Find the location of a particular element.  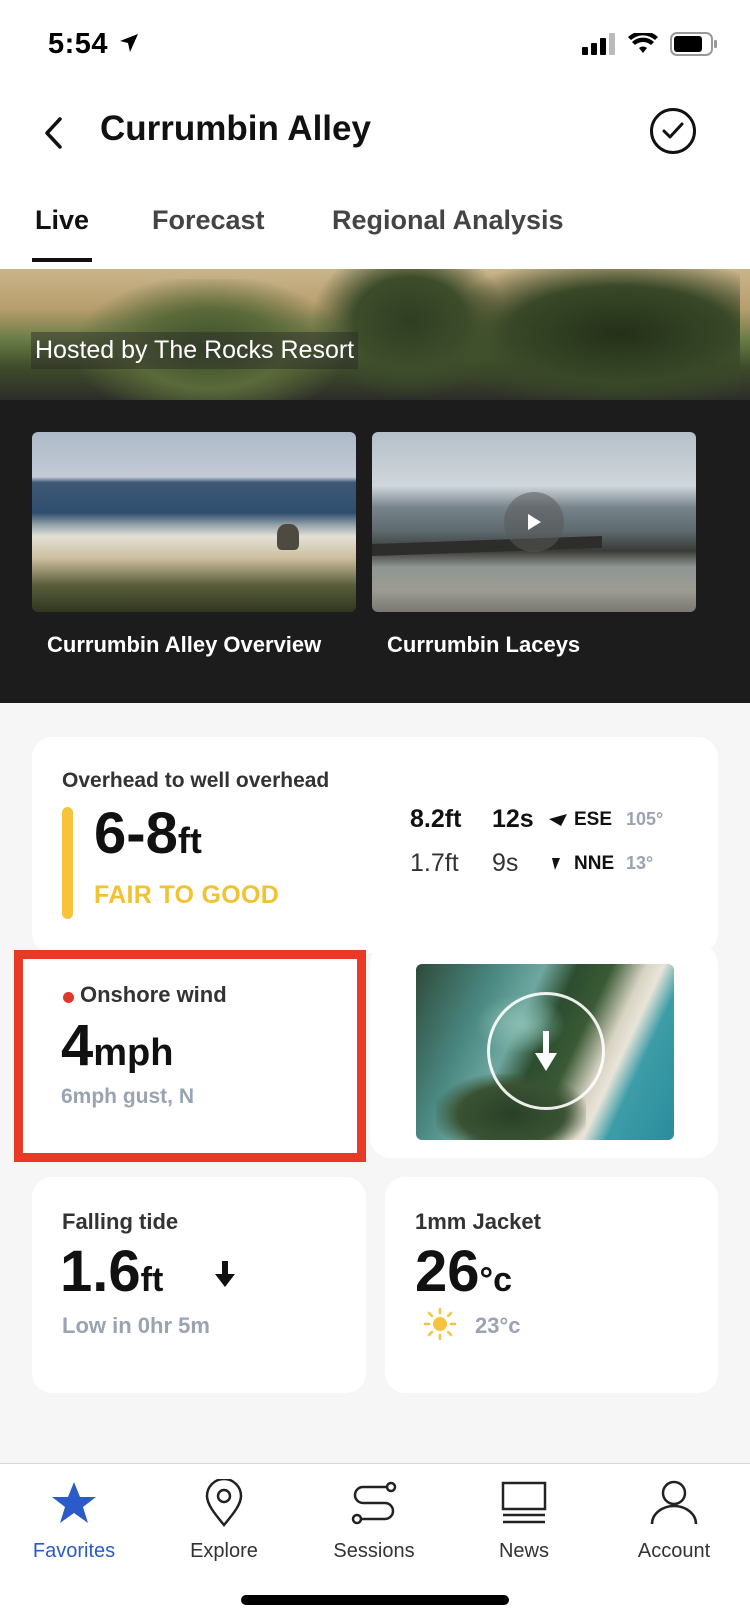

star-icon is located at coordinates (74, 1503).